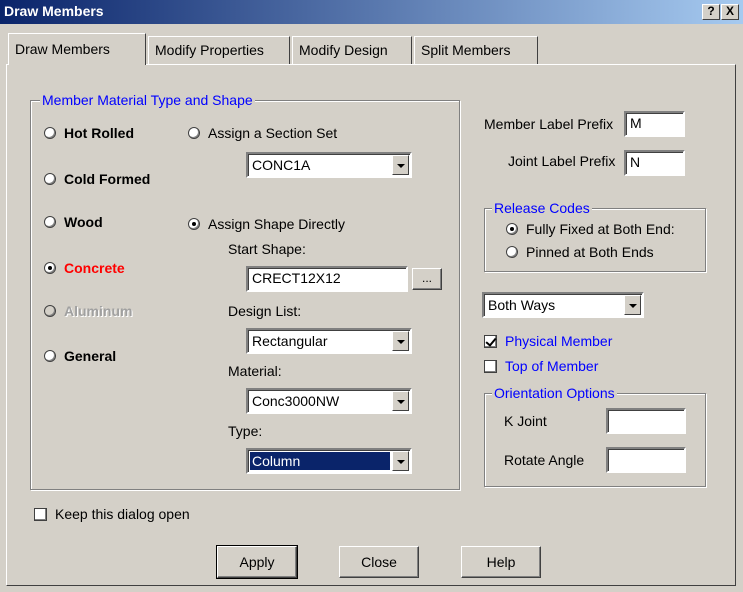  What do you see at coordinates (94, 268) in the screenshot?
I see `radio-label: Concrete` at bounding box center [94, 268].